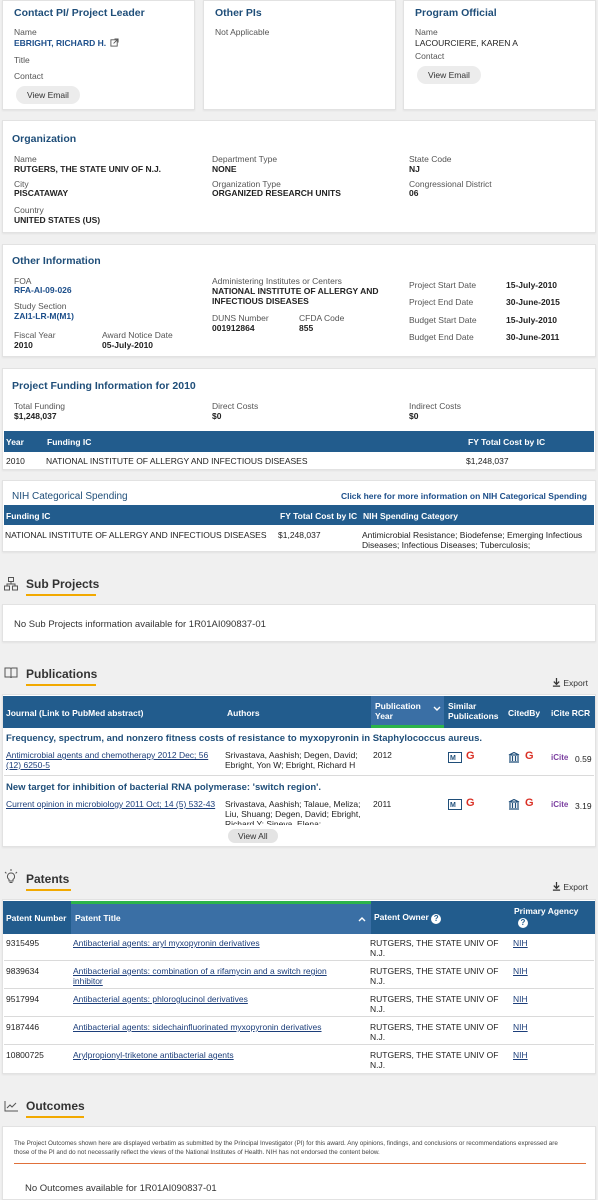 The height and width of the screenshot is (1200, 598). What do you see at coordinates (221, 917) in the screenshot?
I see `pat-col-title: Patent Title` at bounding box center [221, 917].